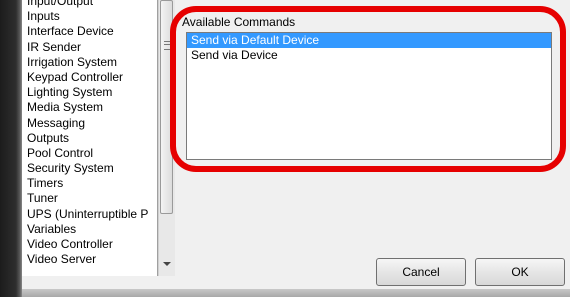 This screenshot has height=297, width=570. I want to click on list-item: Keypad Controller, so click(87, 77).